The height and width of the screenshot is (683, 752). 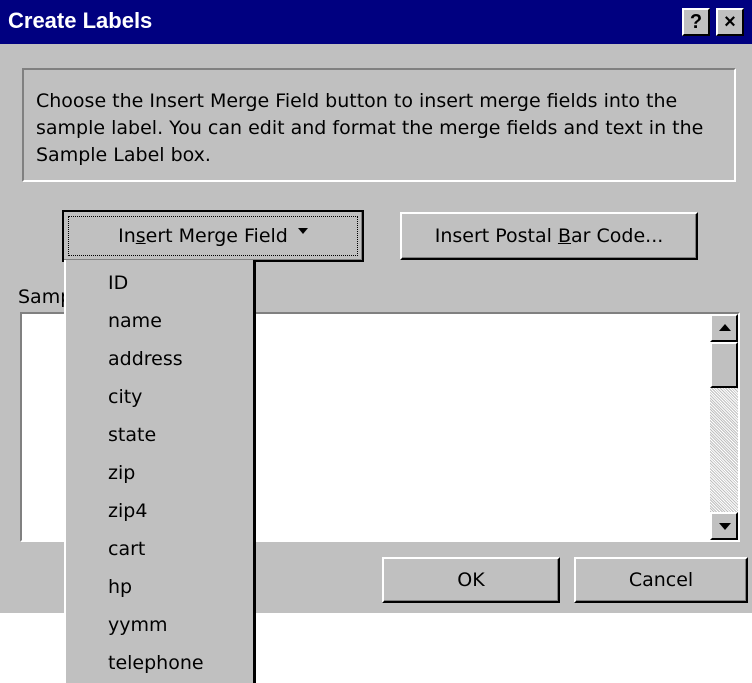 I want to click on menu-item-yymm: yymm, so click(x=138, y=629).